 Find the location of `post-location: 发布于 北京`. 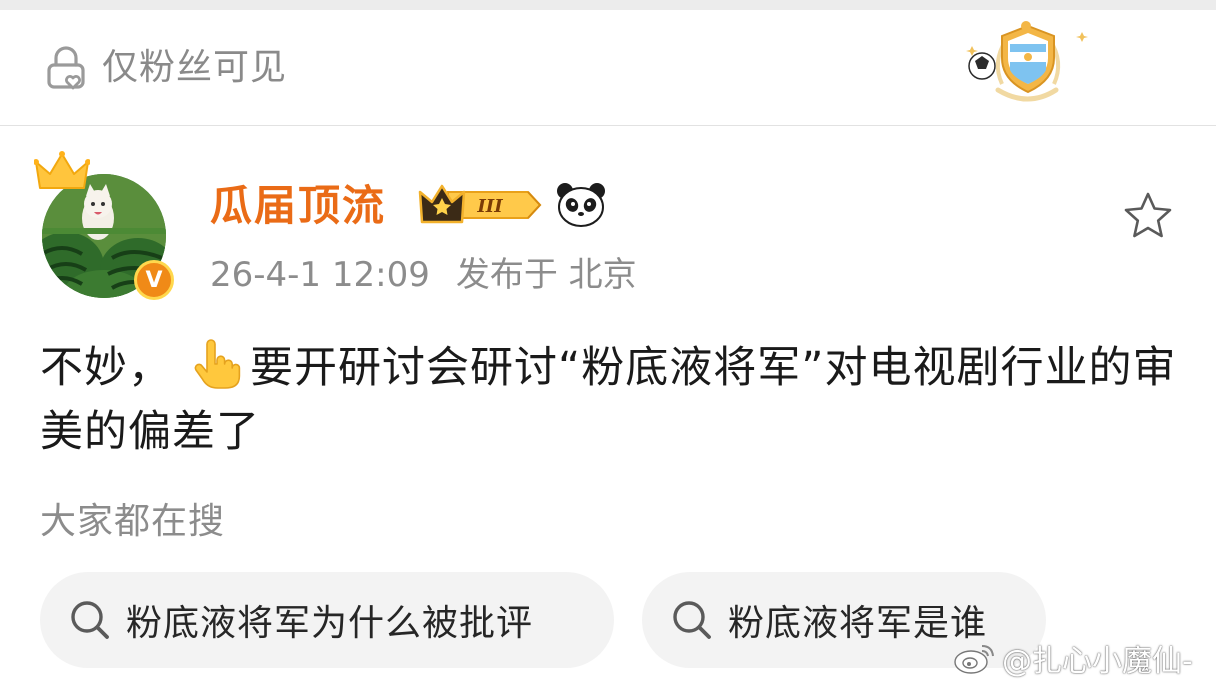

post-location: 发布于 北京 is located at coordinates (546, 275).